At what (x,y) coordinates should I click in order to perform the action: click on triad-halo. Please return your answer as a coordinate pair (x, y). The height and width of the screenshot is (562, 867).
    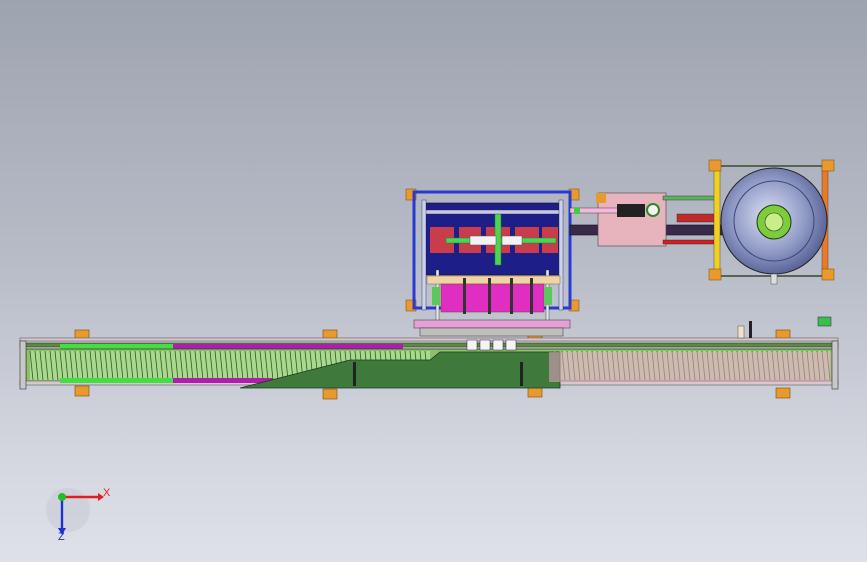
    Looking at the image, I should click on (68, 510).